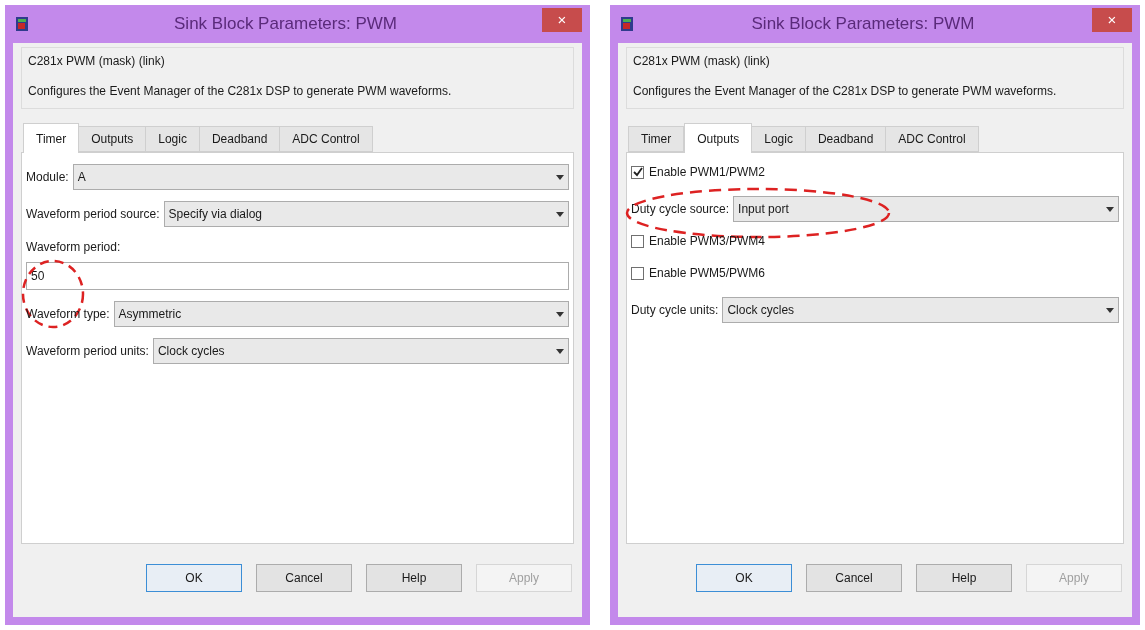 Image resolution: width=1145 pixels, height=630 pixels. I want to click on field-label: Module:, so click(47, 177).